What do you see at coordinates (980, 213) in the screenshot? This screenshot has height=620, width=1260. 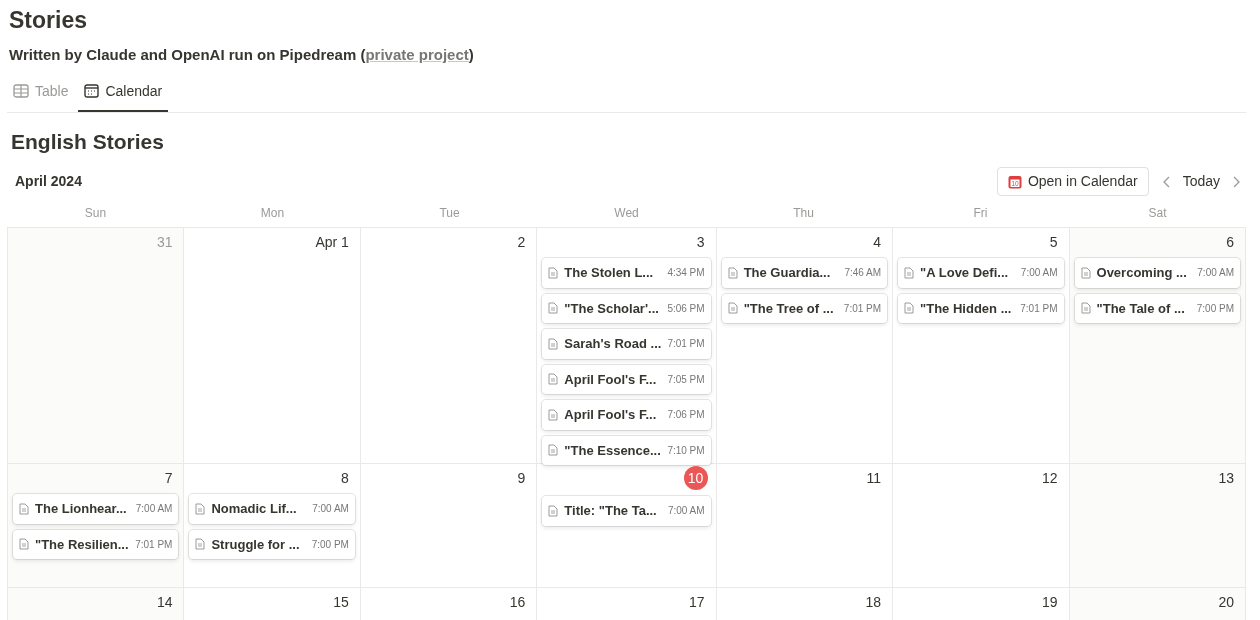 I see `weekday-header: Fri` at bounding box center [980, 213].